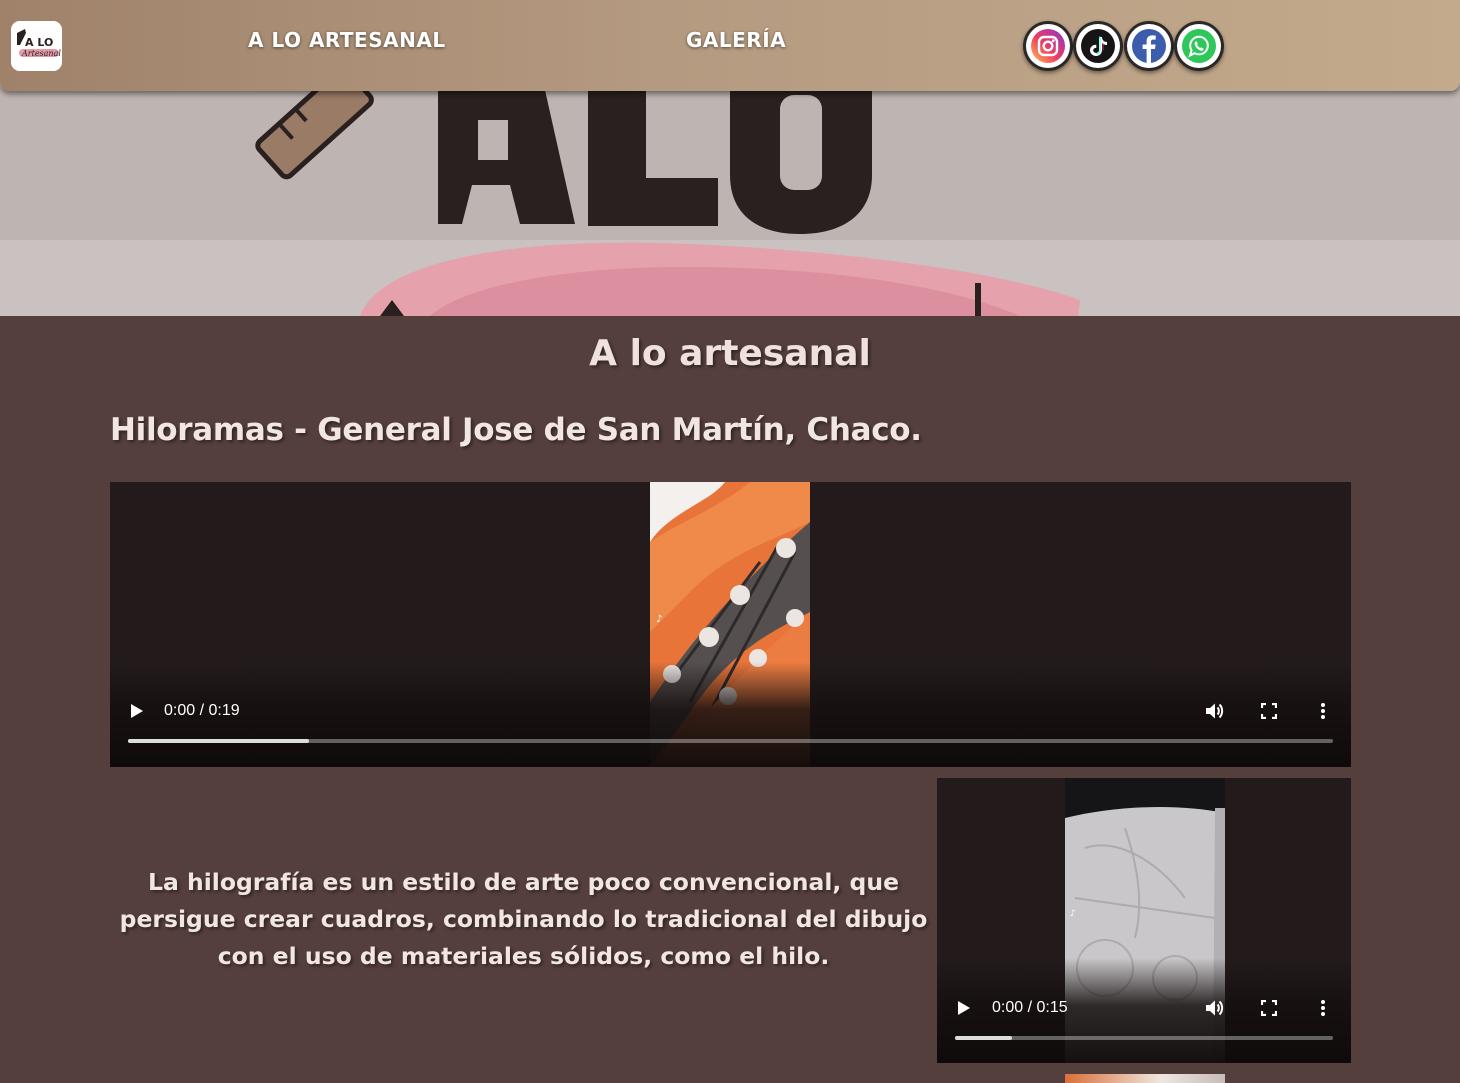 The width and height of the screenshot is (1460, 1083). I want to click on video-player-3-partial, so click(1145, 1078).